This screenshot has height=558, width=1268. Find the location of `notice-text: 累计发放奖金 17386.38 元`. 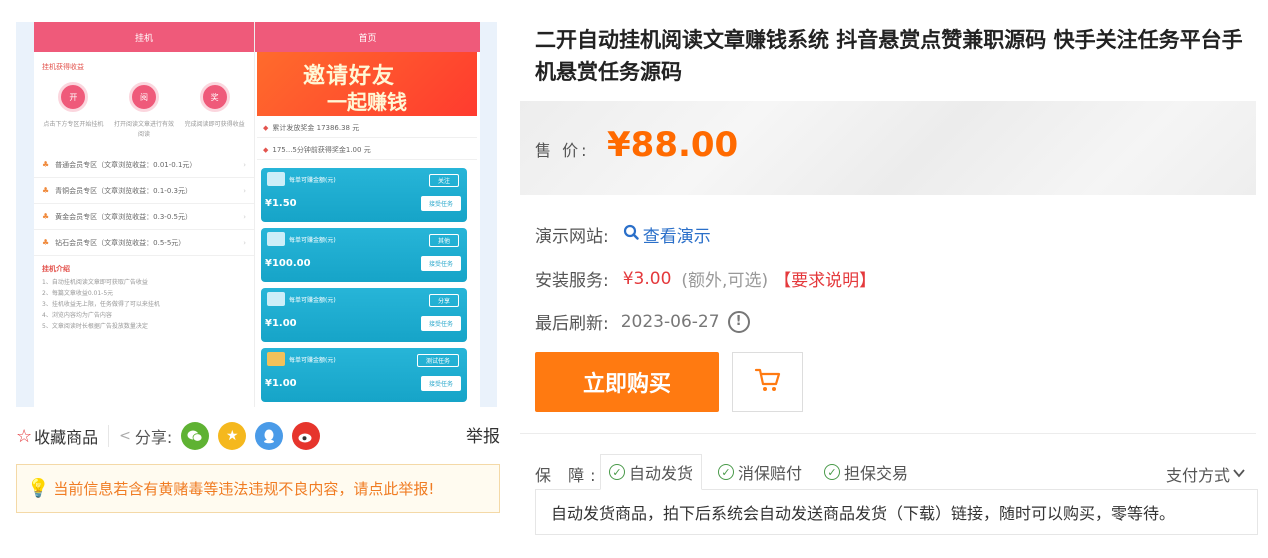

notice-text: 累计发放奖金 17386.38 元 is located at coordinates (316, 127).